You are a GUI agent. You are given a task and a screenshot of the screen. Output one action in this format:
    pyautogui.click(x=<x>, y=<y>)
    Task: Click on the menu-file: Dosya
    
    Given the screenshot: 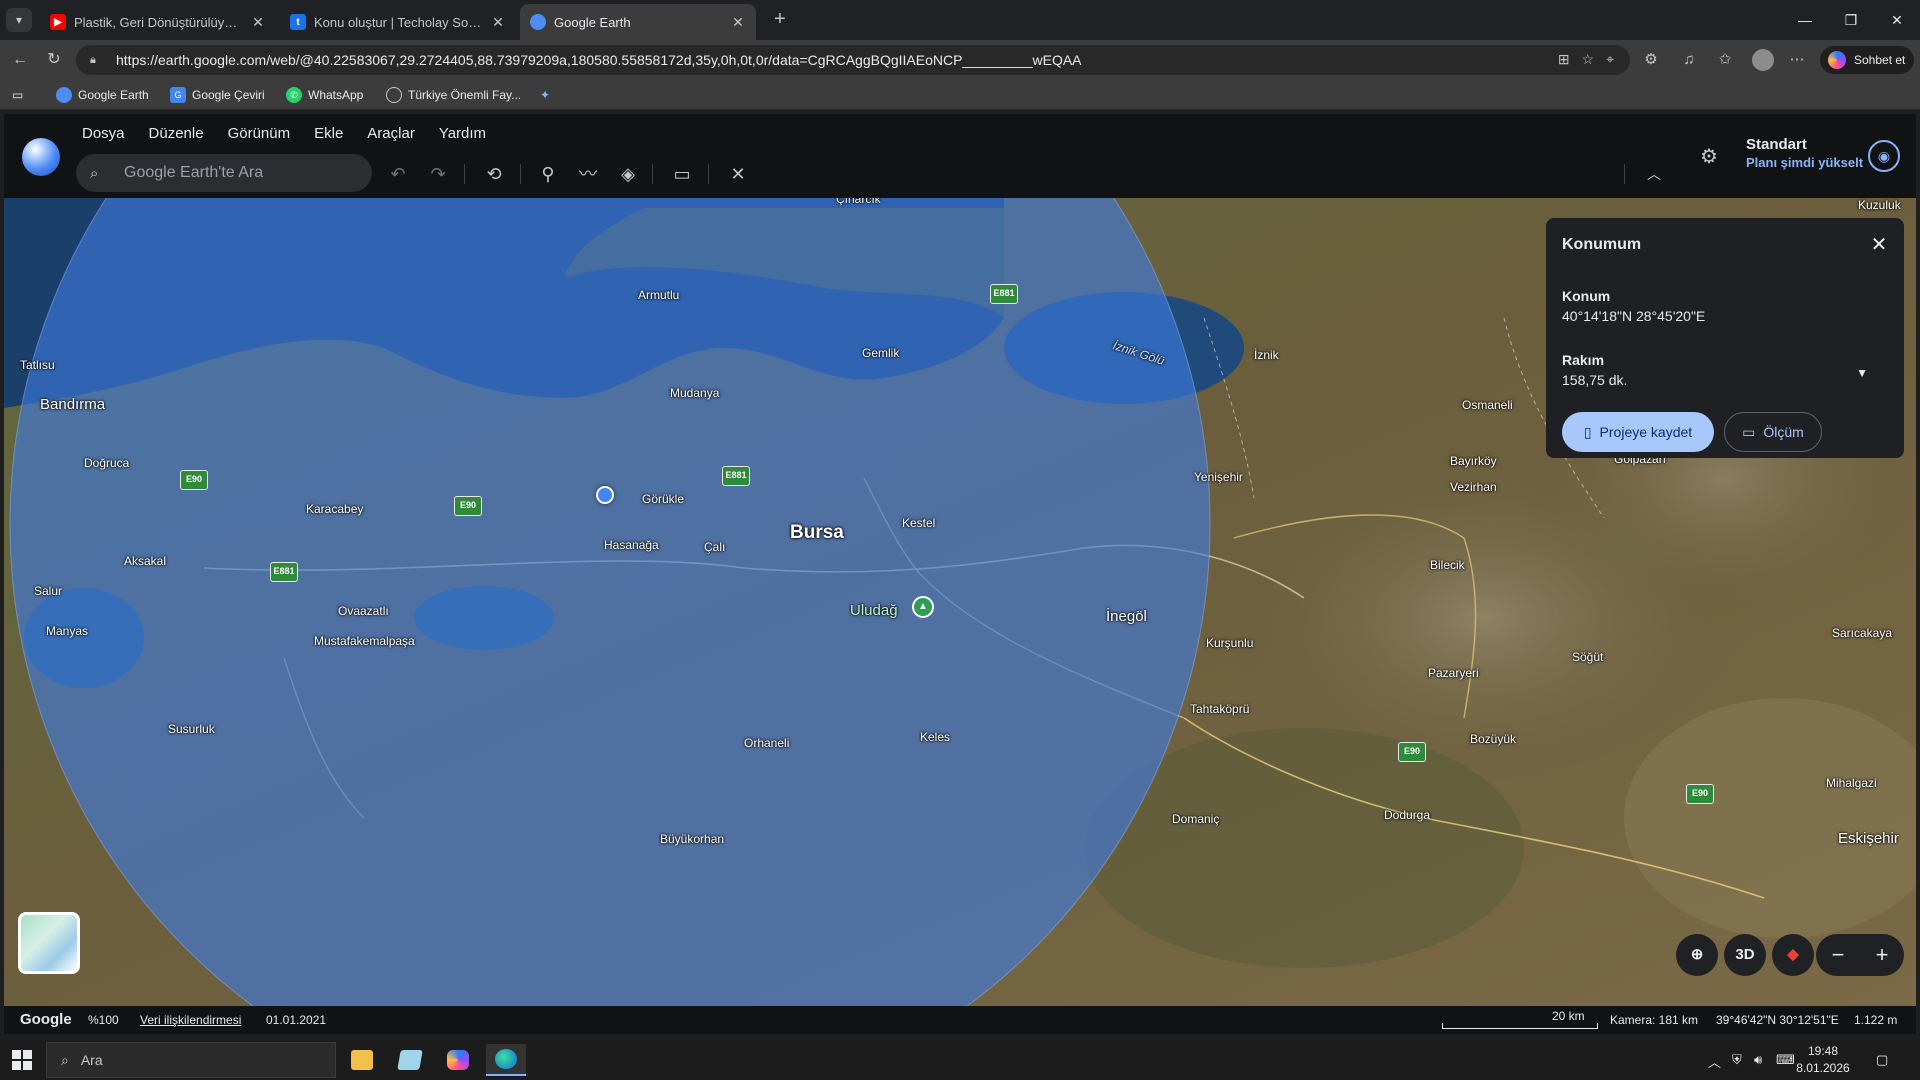 What is the action you would take?
    pyautogui.click(x=103, y=134)
    